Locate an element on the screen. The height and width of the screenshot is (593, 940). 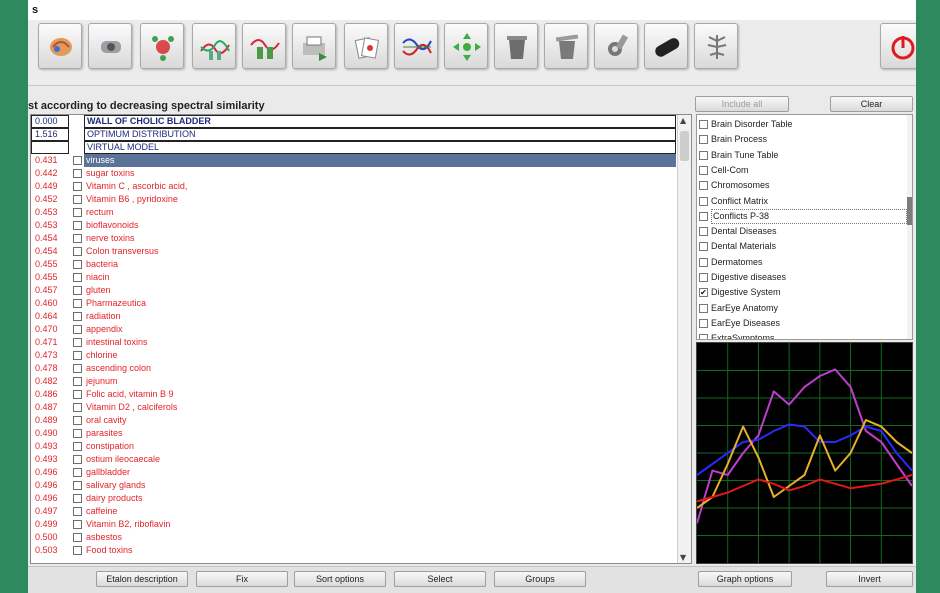
table-row: 0.482 jejunum is located at coordinates (354, 381).